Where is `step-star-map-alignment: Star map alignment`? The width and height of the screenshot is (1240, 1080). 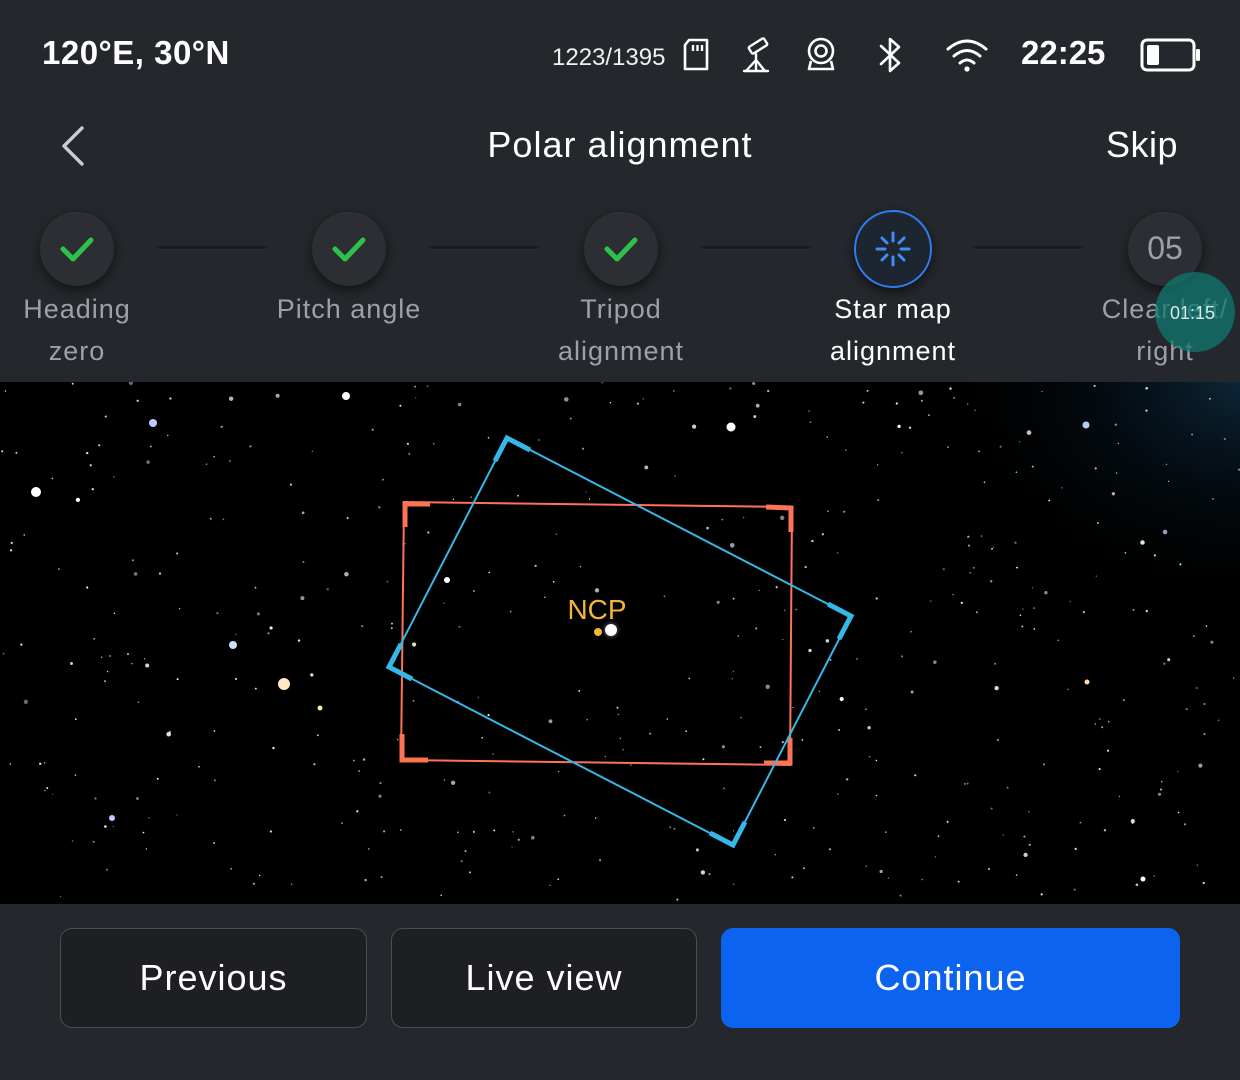 step-star-map-alignment: Star map alignment is located at coordinates (893, 285).